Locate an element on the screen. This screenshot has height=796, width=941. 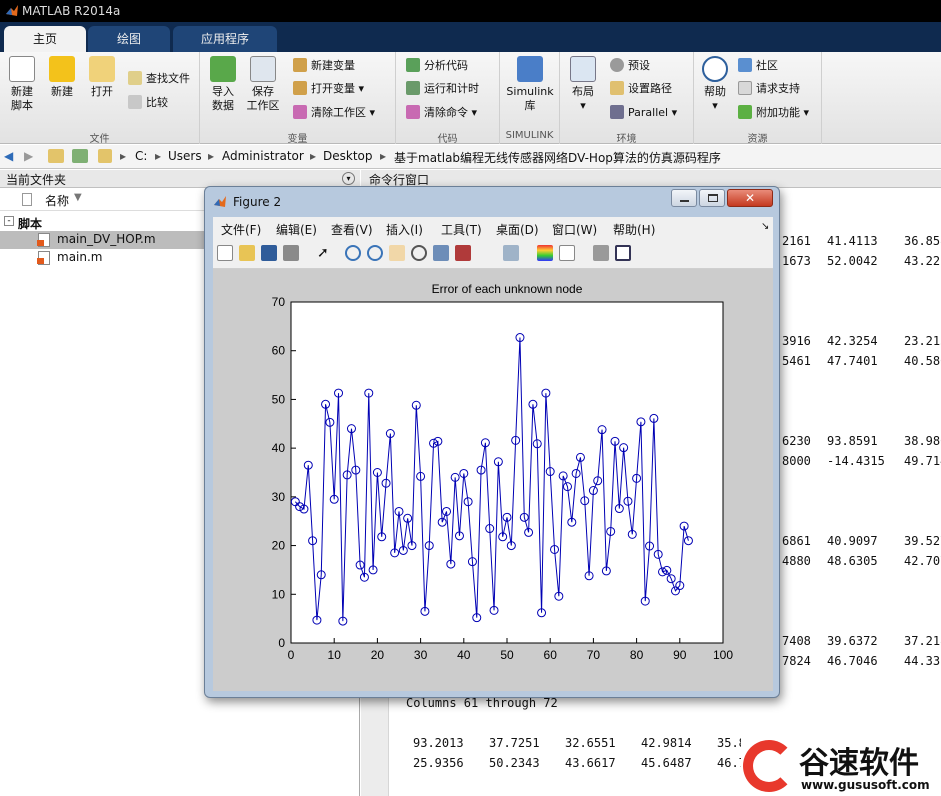
save-workspace-button: 保存 工作区 is located at coordinates (263, 84).